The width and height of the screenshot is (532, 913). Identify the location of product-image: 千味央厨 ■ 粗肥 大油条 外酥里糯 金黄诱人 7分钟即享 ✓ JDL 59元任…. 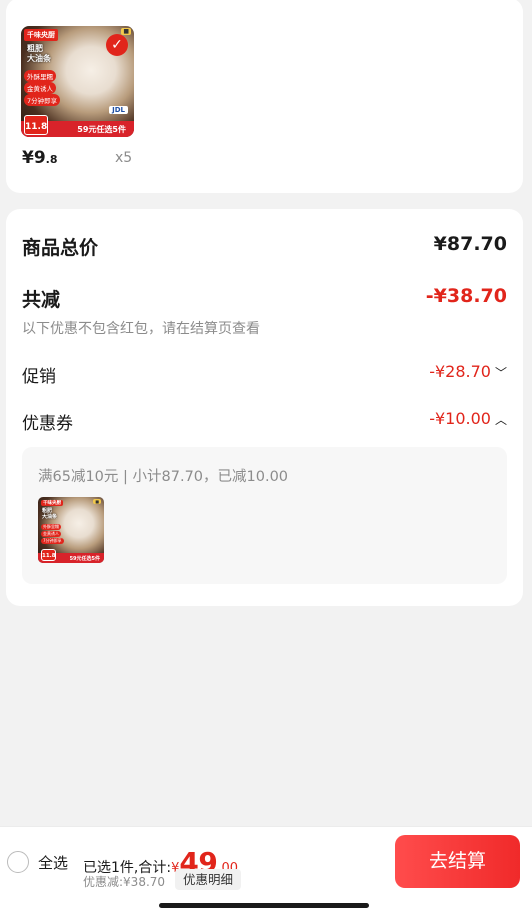
(77, 81).